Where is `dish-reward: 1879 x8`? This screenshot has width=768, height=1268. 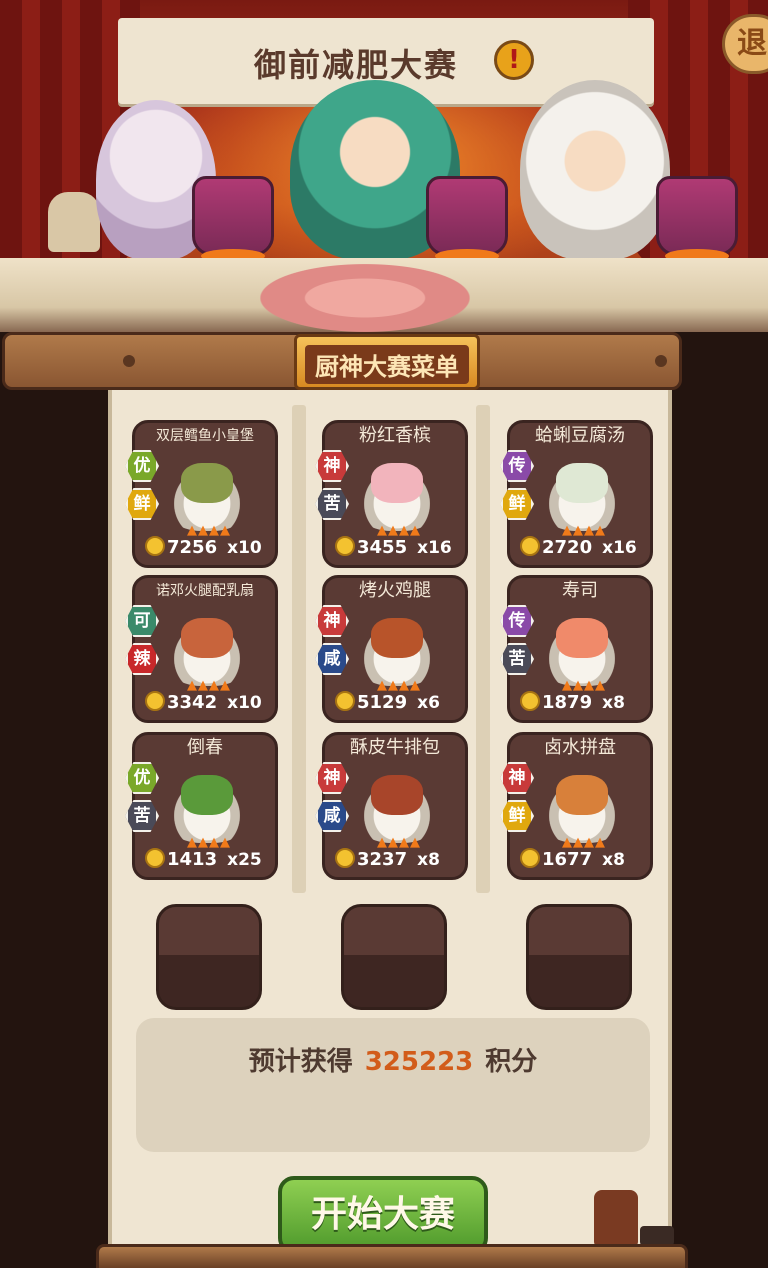
dish-reward: 1879 x8 is located at coordinates (582, 703).